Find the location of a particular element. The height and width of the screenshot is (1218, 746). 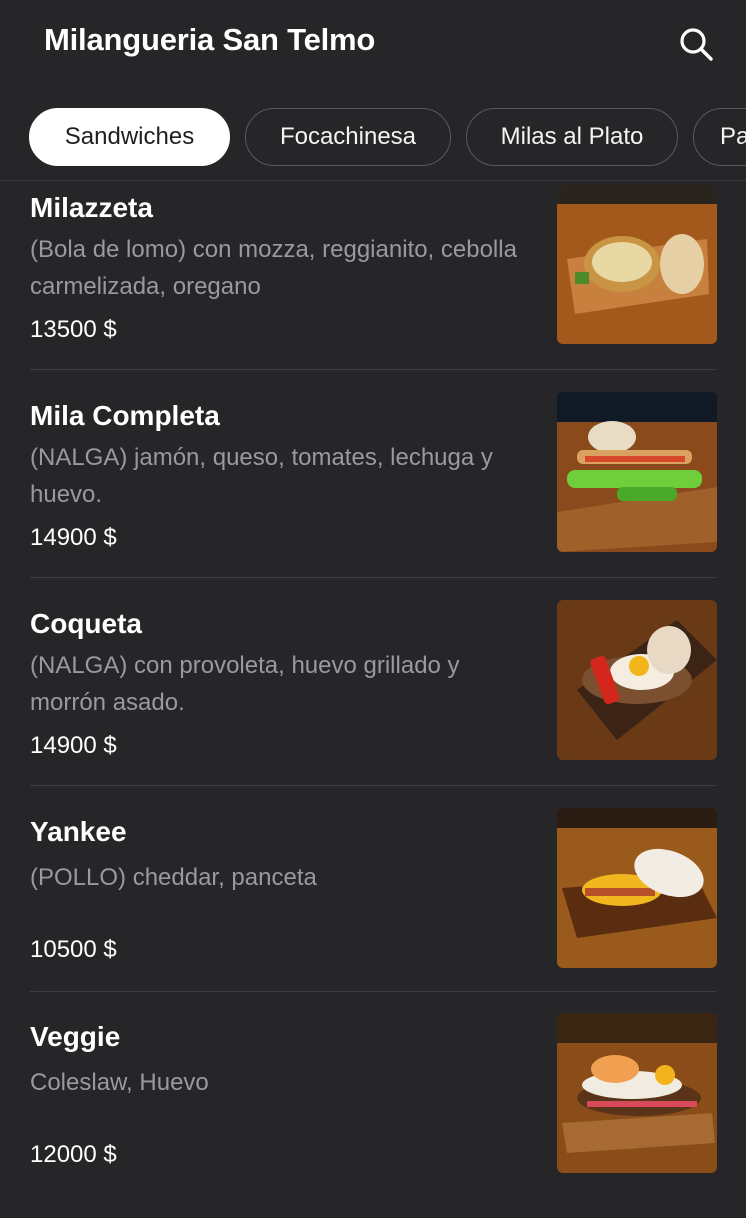

tab-partial: Pa is located at coordinates (719, 137).